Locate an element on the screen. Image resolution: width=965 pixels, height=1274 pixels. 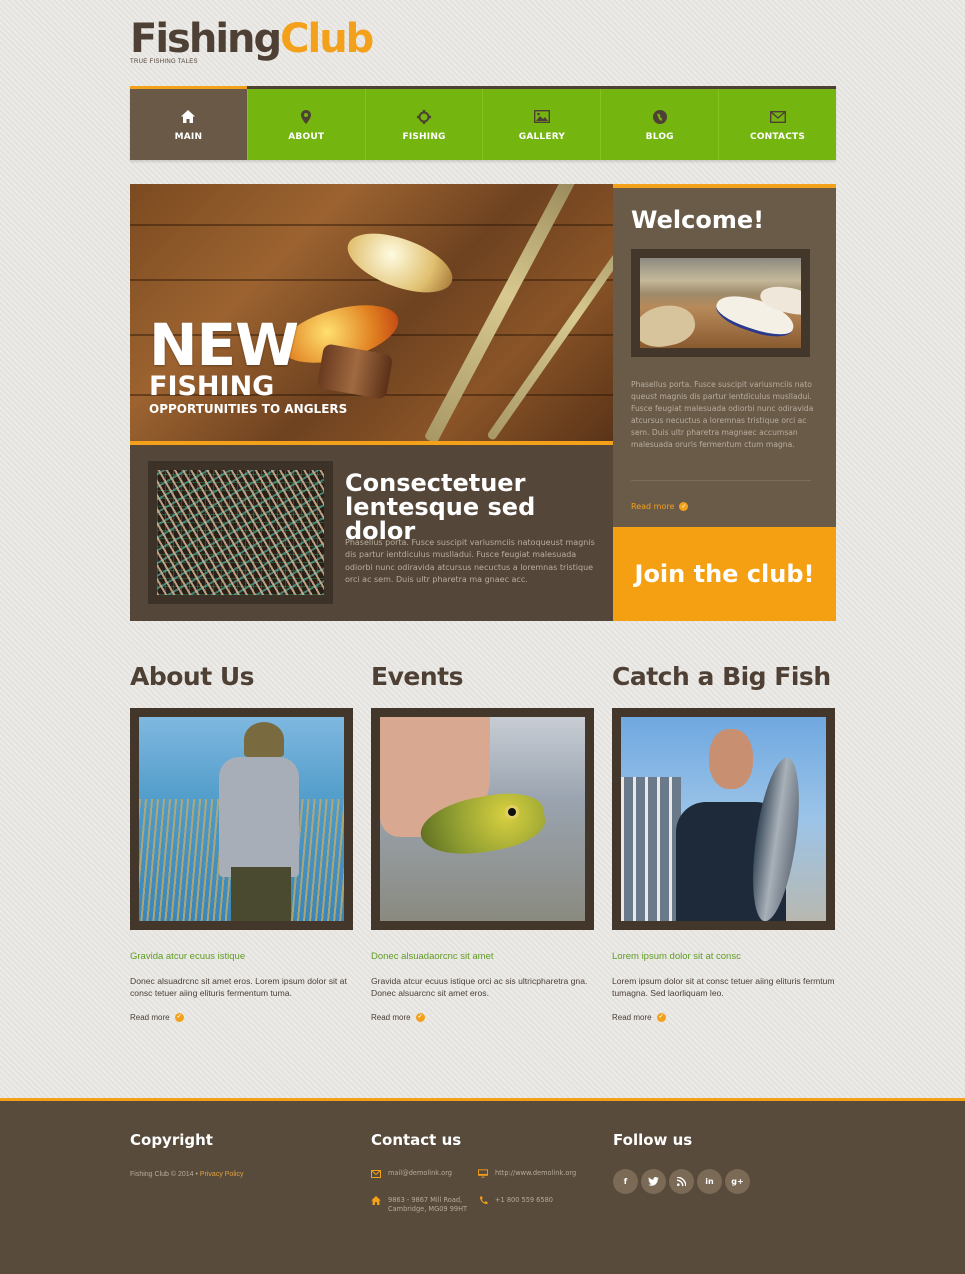
nav-item-fishing: FISHING is located at coordinates (423, 124).